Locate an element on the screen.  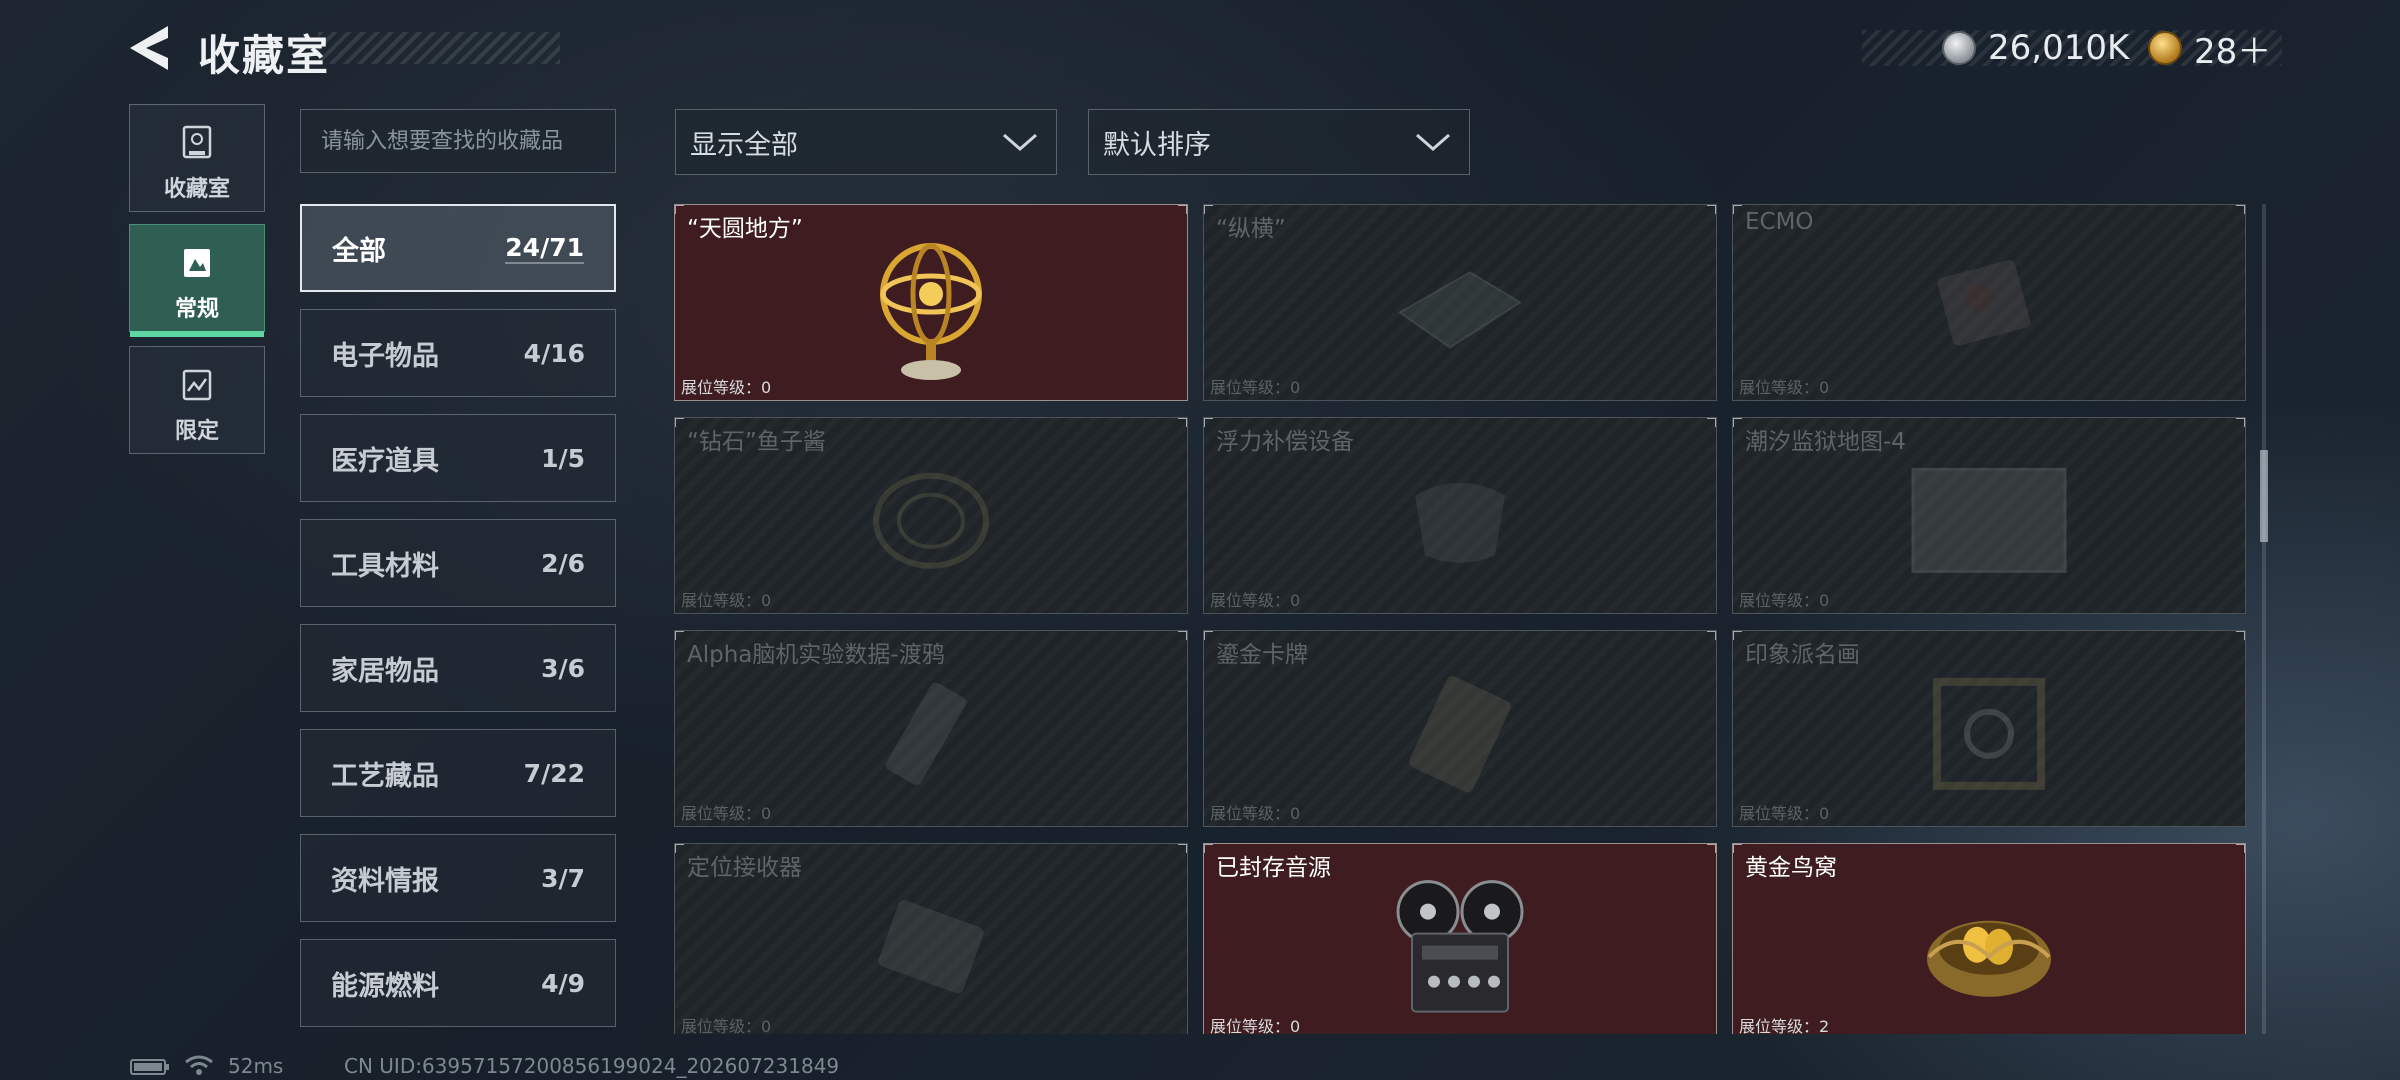
collection-item-card: 潮汐监狱地图-4 展位等级：0 is located at coordinates (1989, 515).